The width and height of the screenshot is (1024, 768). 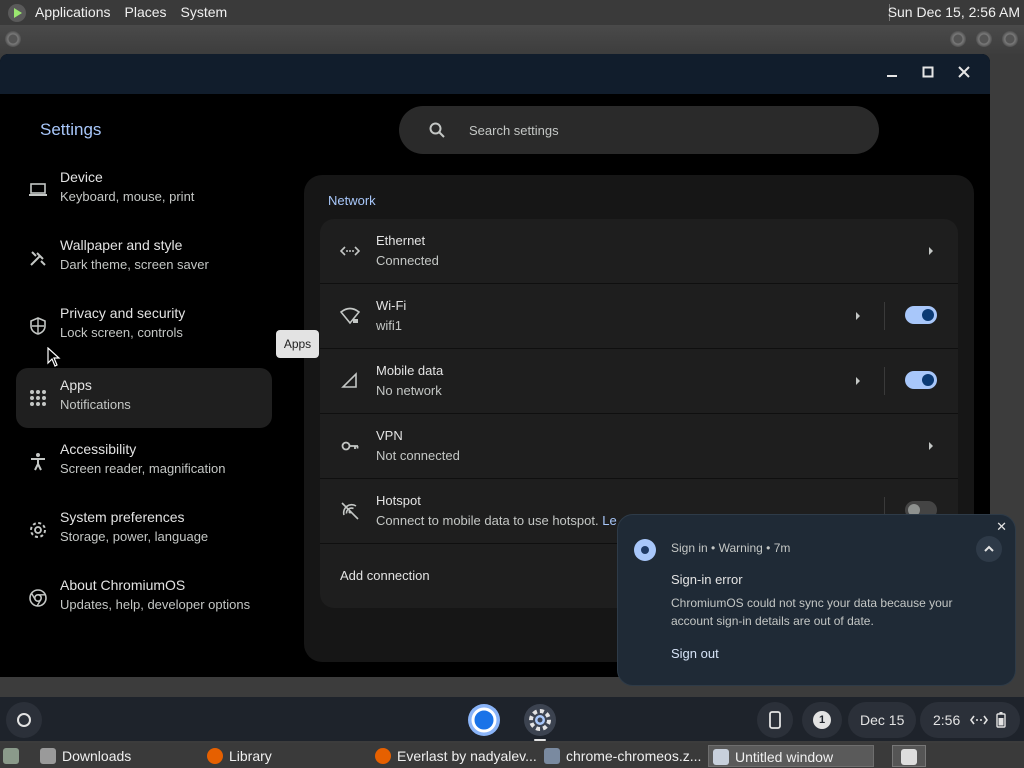 What do you see at coordinates (514, 130) in the screenshot?
I see `search-placeholder: Search settings` at bounding box center [514, 130].